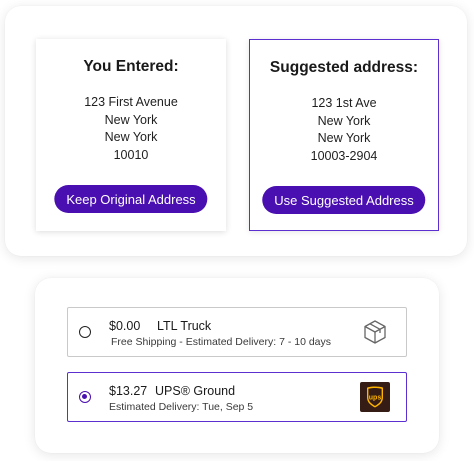 This screenshot has width=474, height=461. What do you see at coordinates (344, 103) in the screenshot?
I see `suggested-address-street: 123 1st Ave` at bounding box center [344, 103].